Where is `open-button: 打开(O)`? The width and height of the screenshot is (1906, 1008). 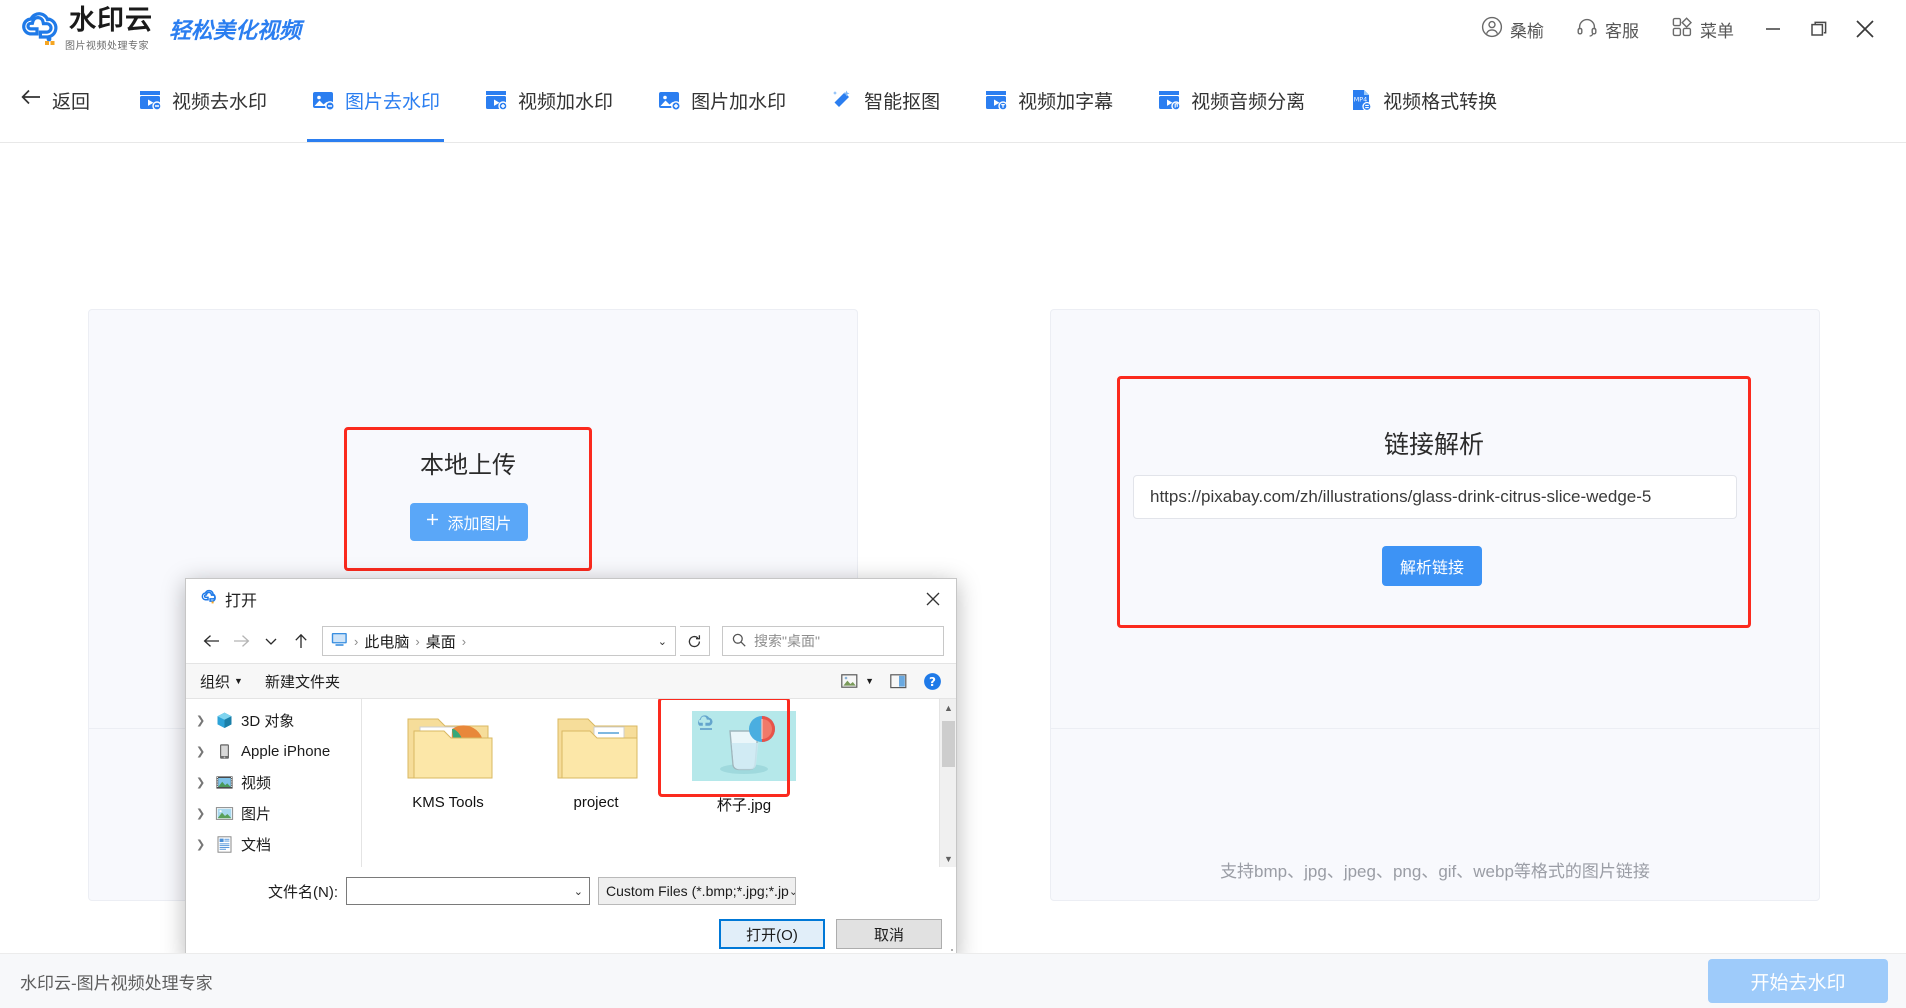 open-button: 打开(O) is located at coordinates (772, 934).